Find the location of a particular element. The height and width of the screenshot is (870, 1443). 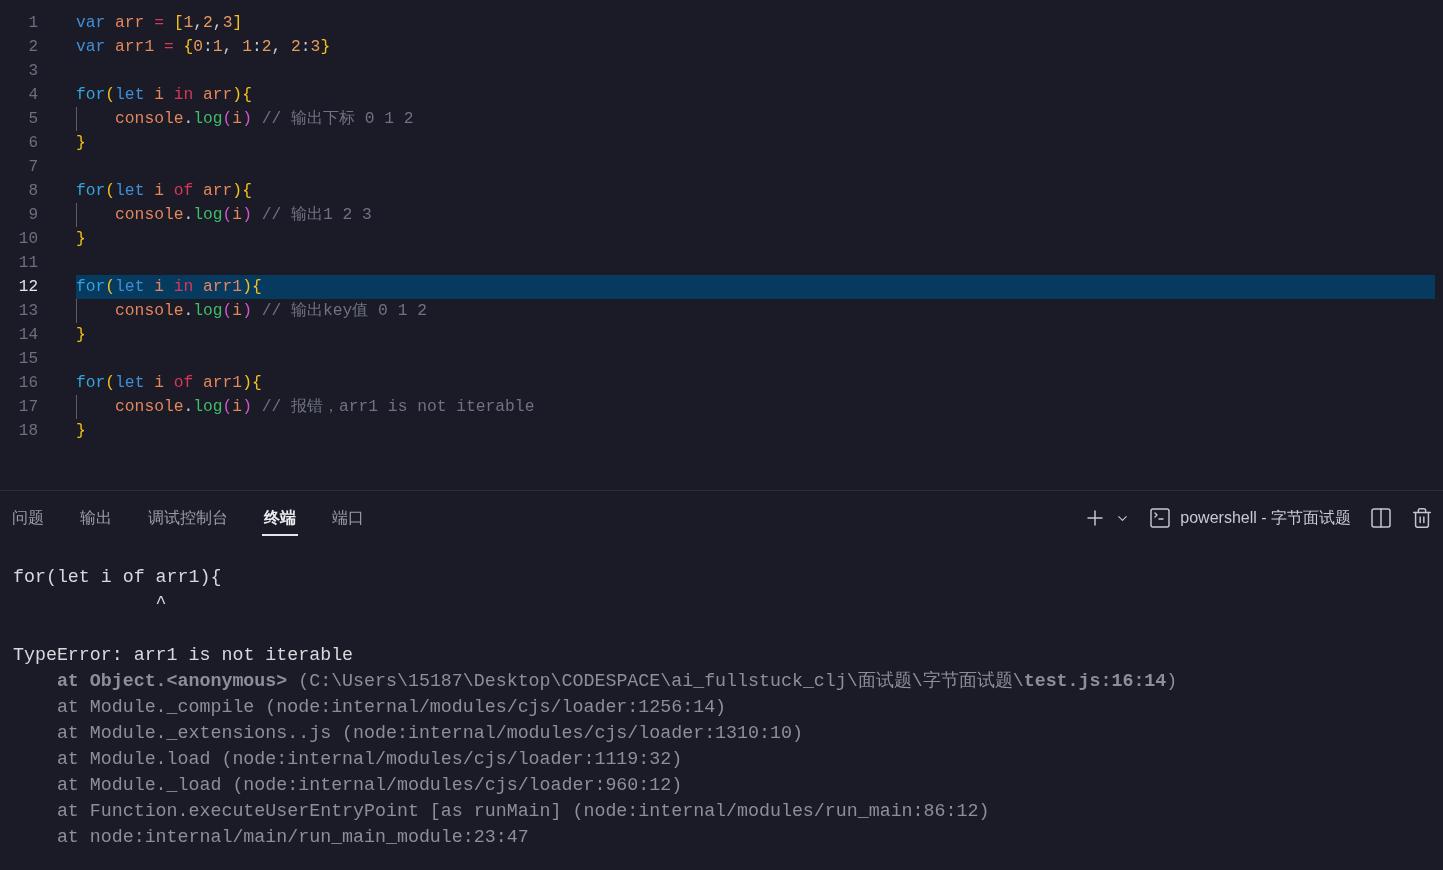

line-number: 14 is located at coordinates (27, 335).